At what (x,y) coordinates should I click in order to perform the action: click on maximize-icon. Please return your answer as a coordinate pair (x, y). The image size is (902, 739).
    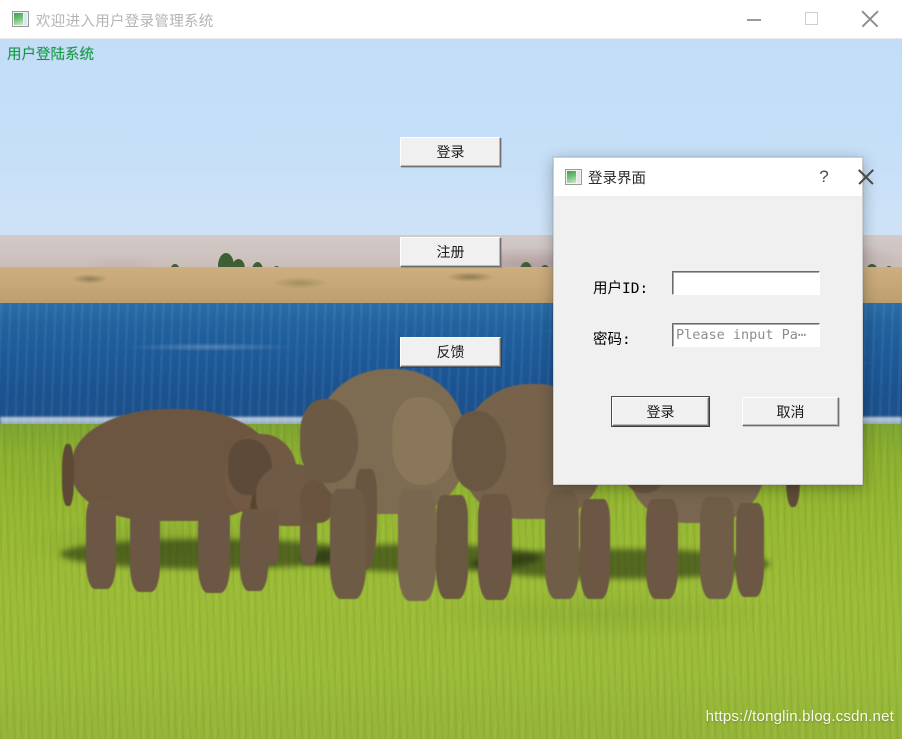
    Looking at the image, I should click on (811, 18).